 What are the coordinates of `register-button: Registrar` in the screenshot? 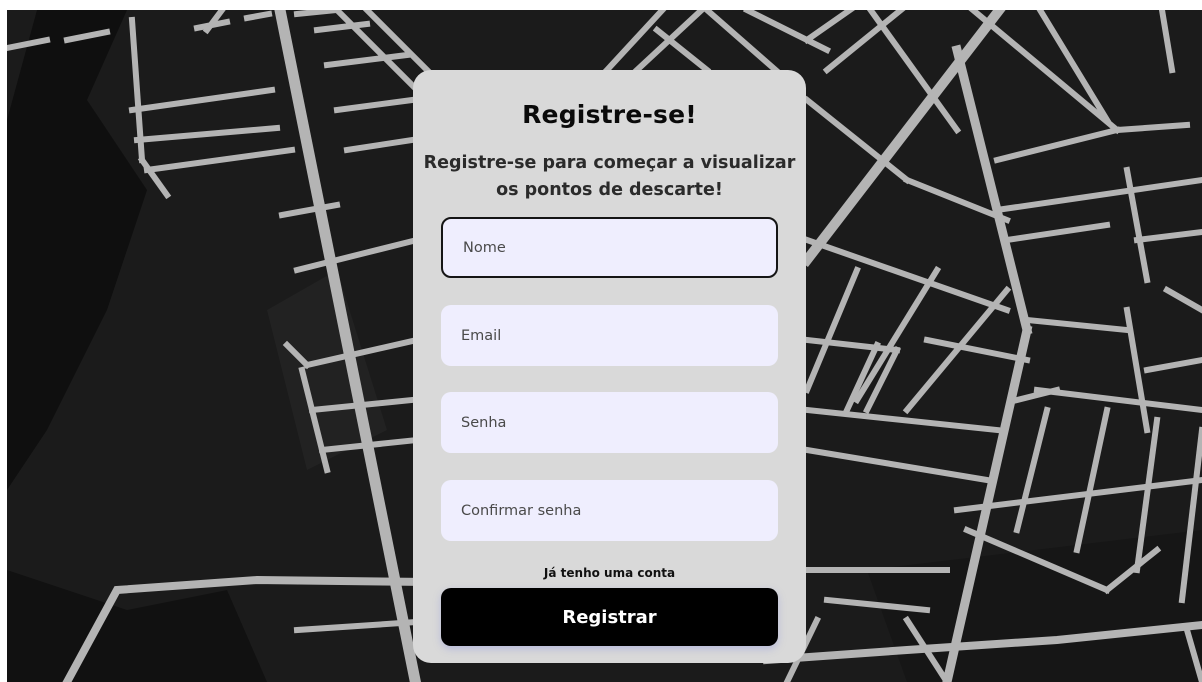 It's located at (609, 617).